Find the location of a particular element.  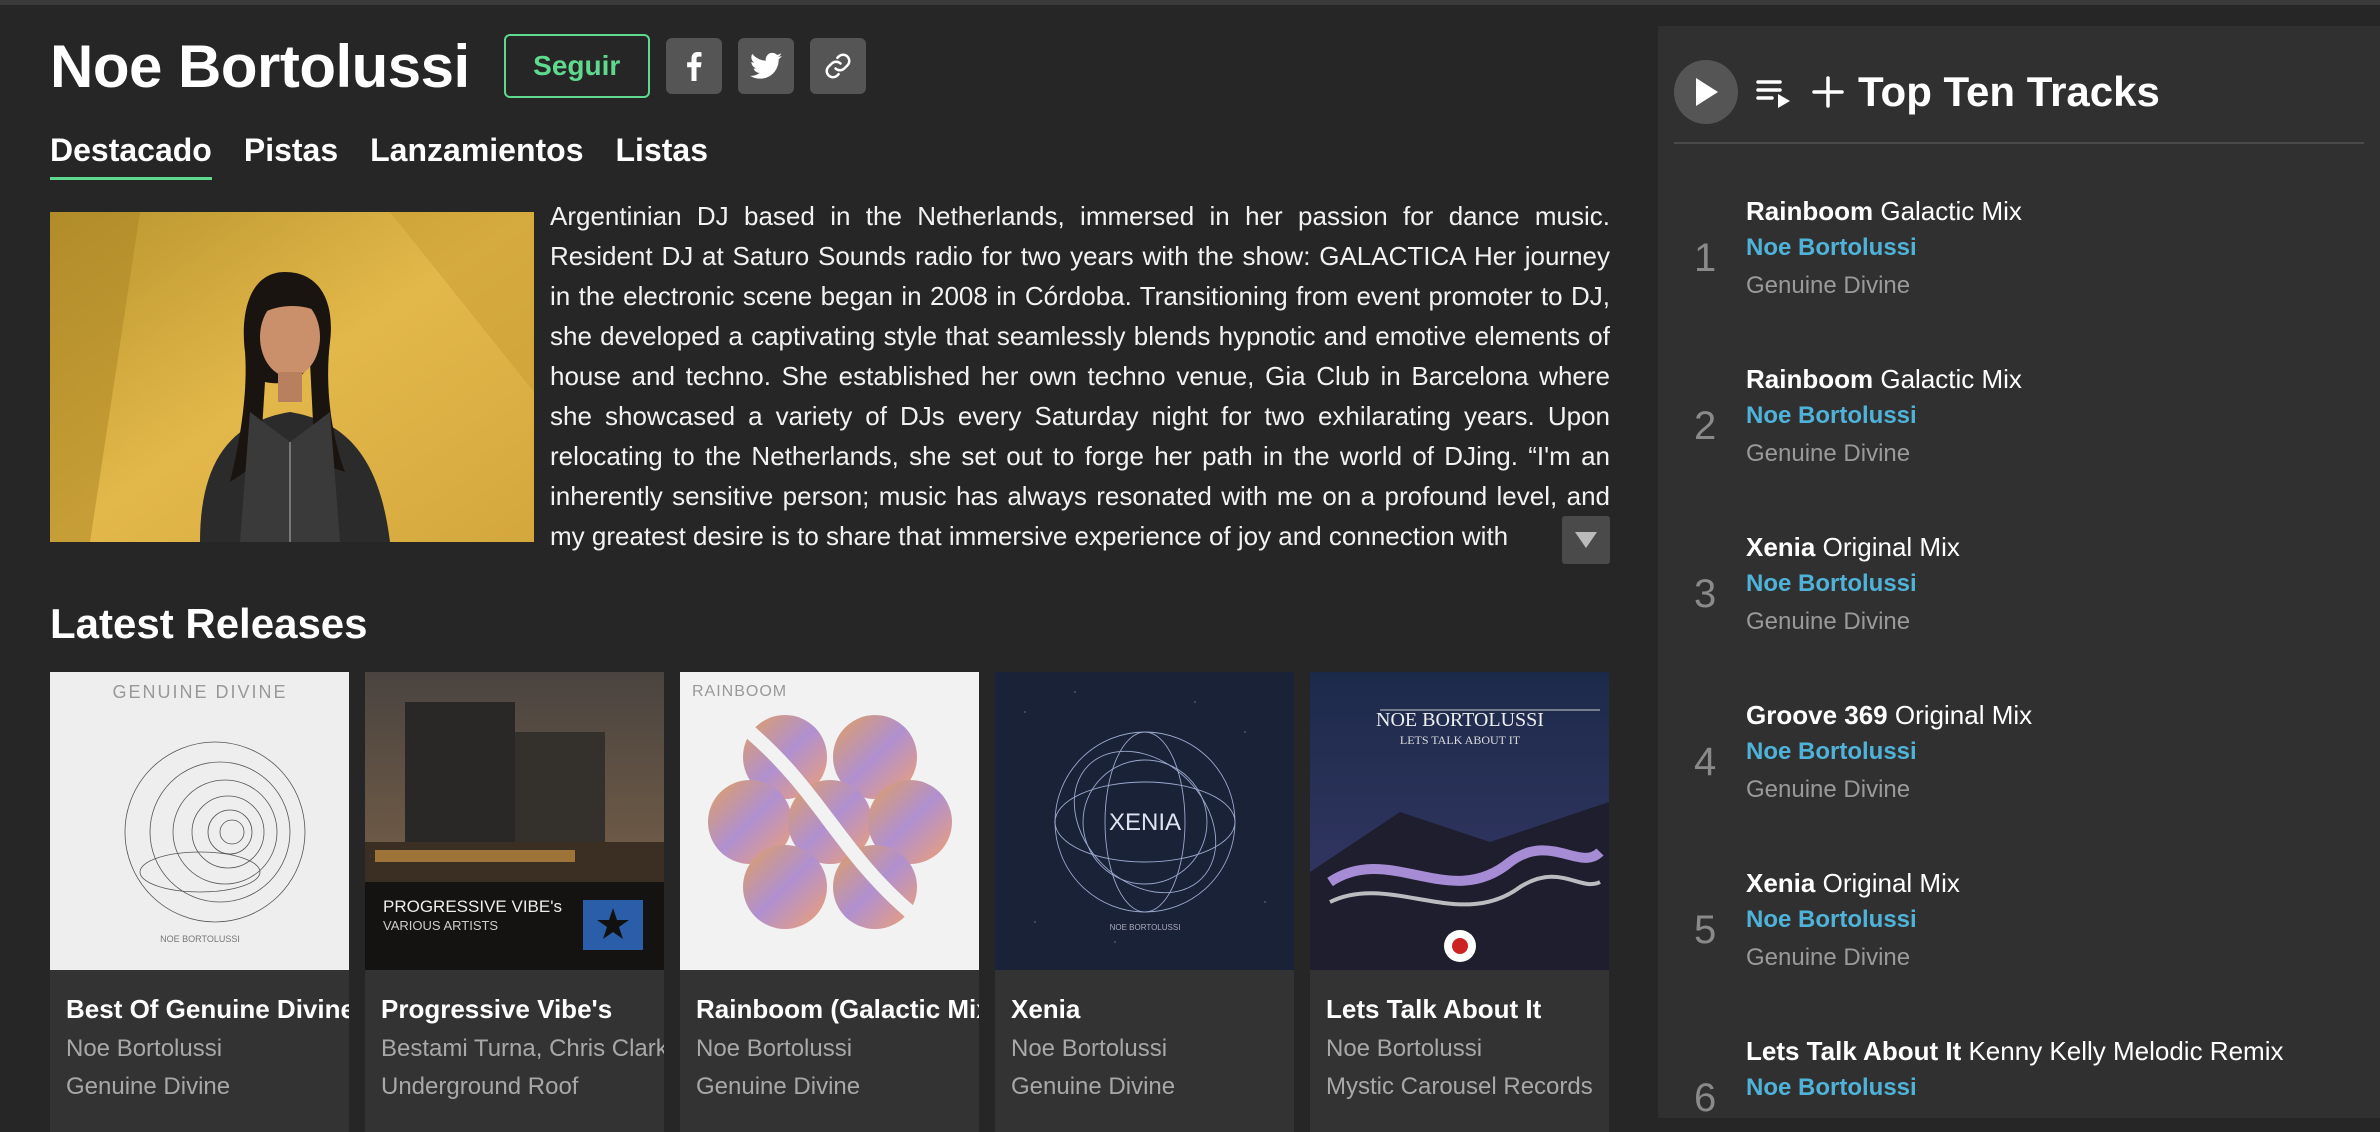

release-label: Underground Roof is located at coordinates (514, 1082).